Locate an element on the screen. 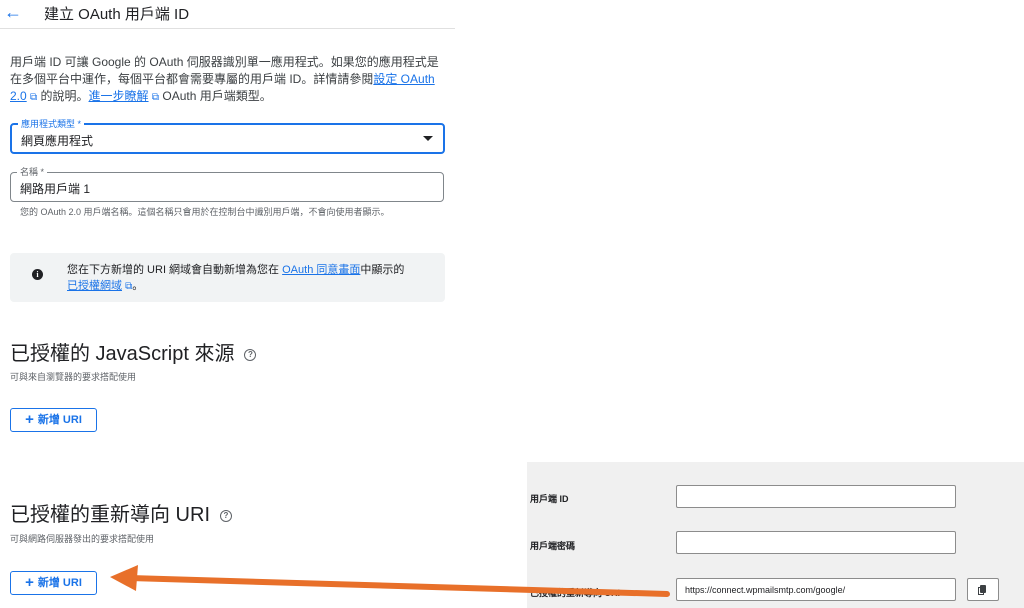 Image resolution: width=1024 pixels, height=608 pixels. name-value: 網路用戶端 1 is located at coordinates (55, 189).